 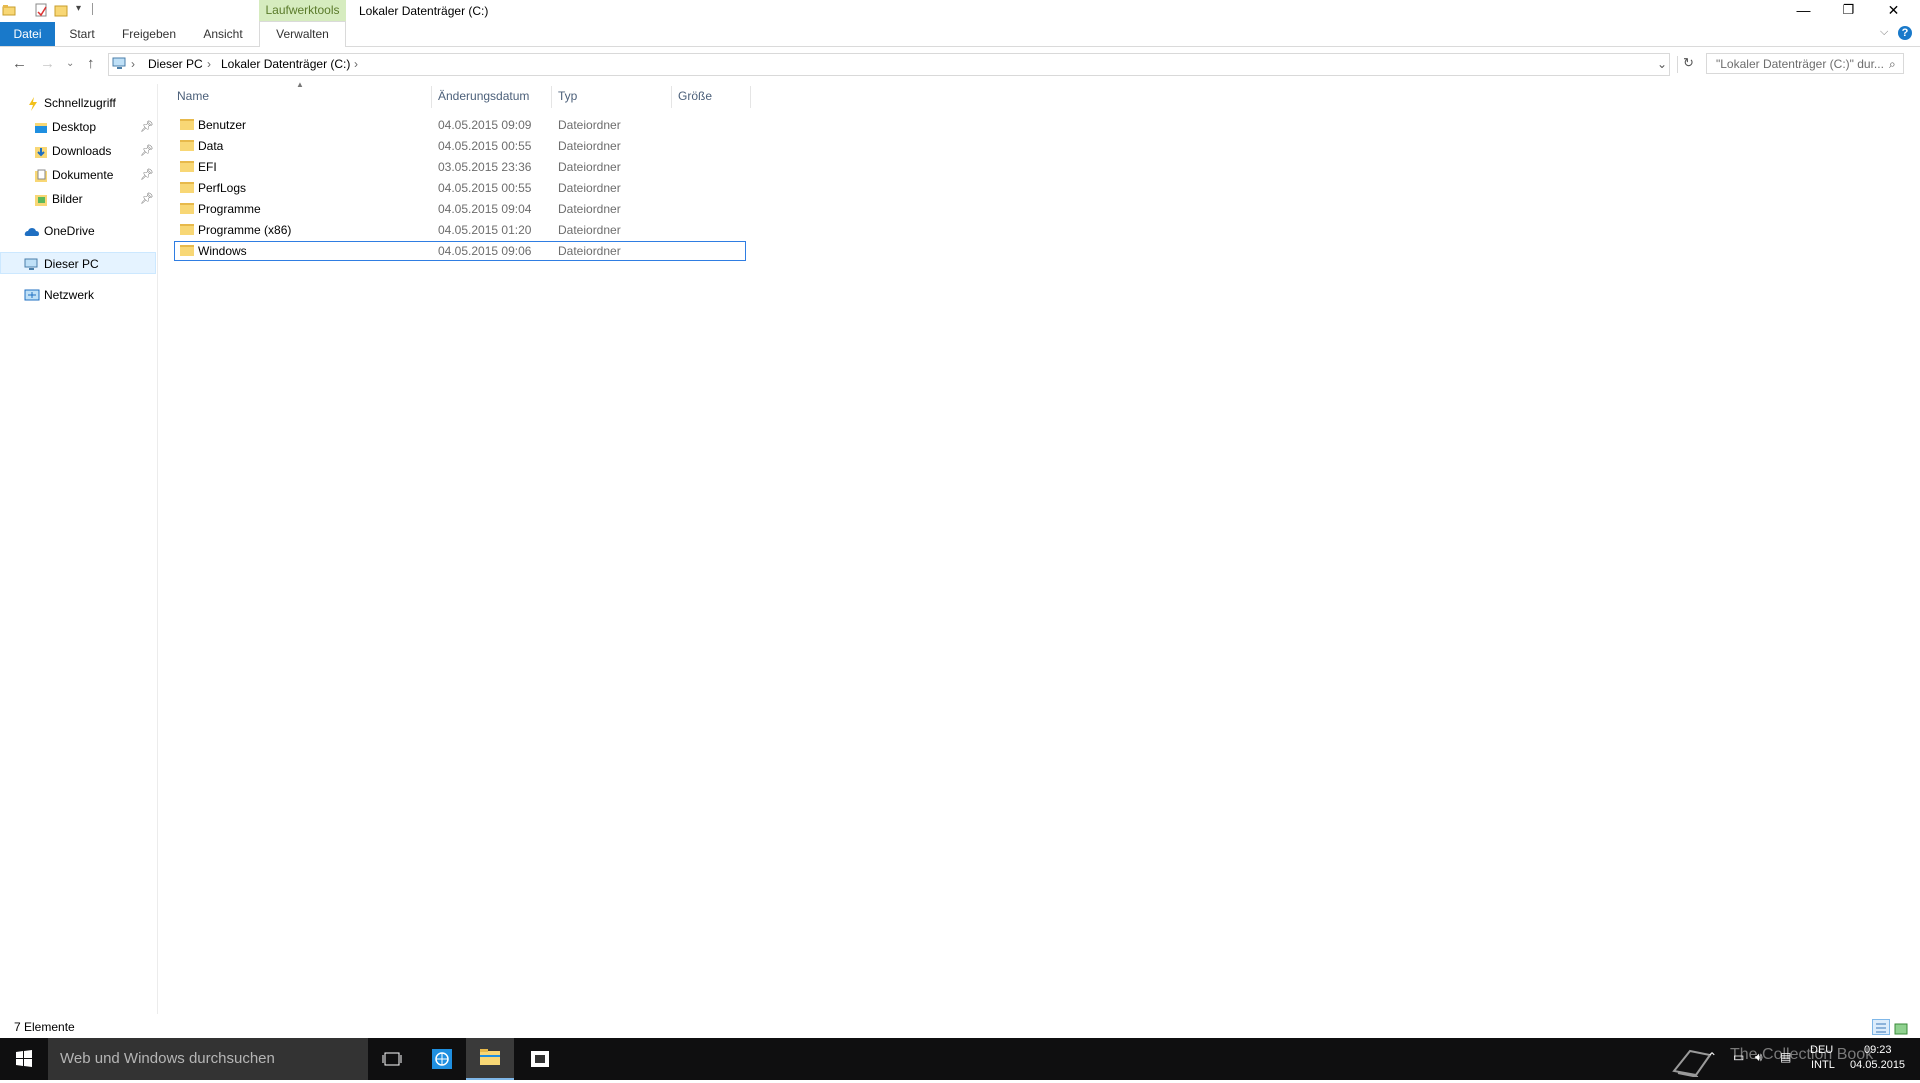 What do you see at coordinates (74, 127) in the screenshot?
I see `nav-label: Desktop` at bounding box center [74, 127].